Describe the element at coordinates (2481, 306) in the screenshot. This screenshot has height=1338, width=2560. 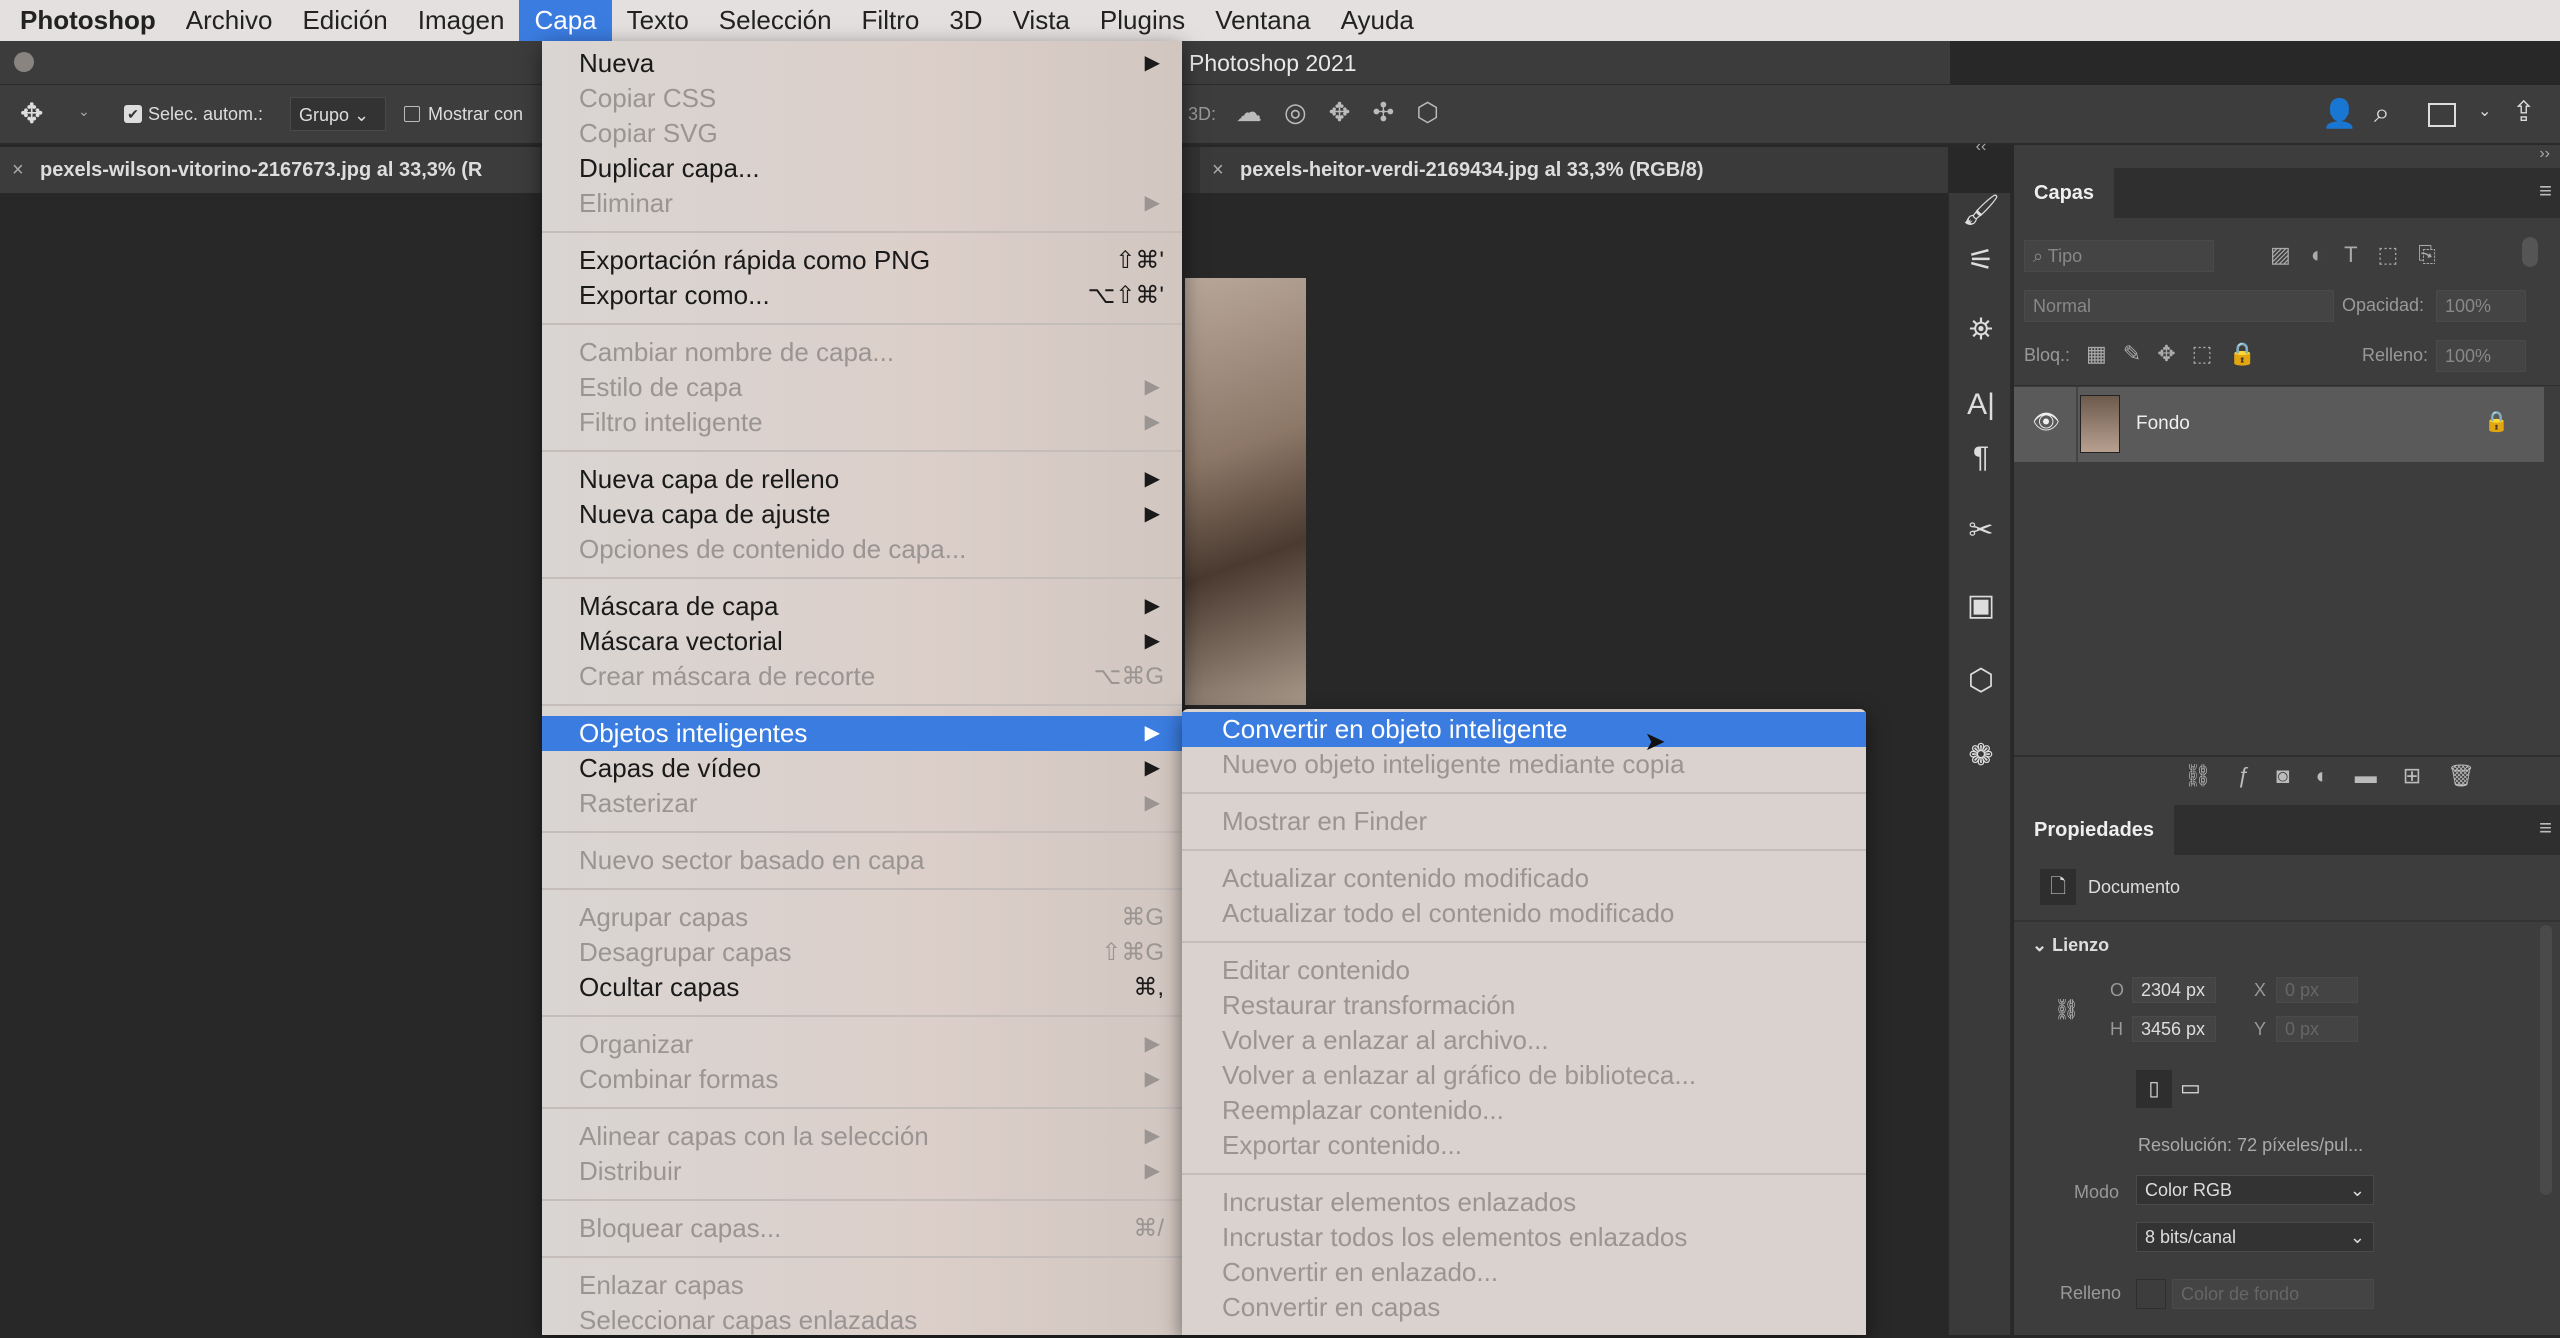
I see `opacity-field: 100%` at that location.